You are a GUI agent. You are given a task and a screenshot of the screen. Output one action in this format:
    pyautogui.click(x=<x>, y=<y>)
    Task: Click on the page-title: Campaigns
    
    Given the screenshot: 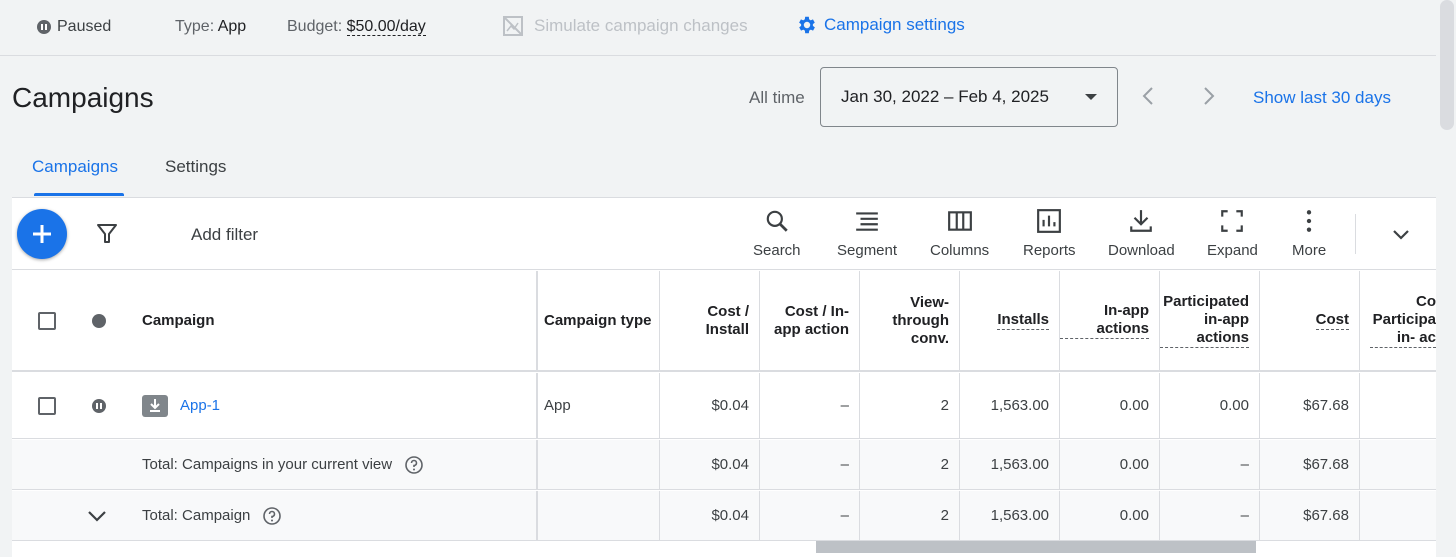 What is the action you would take?
    pyautogui.click(x=83, y=97)
    